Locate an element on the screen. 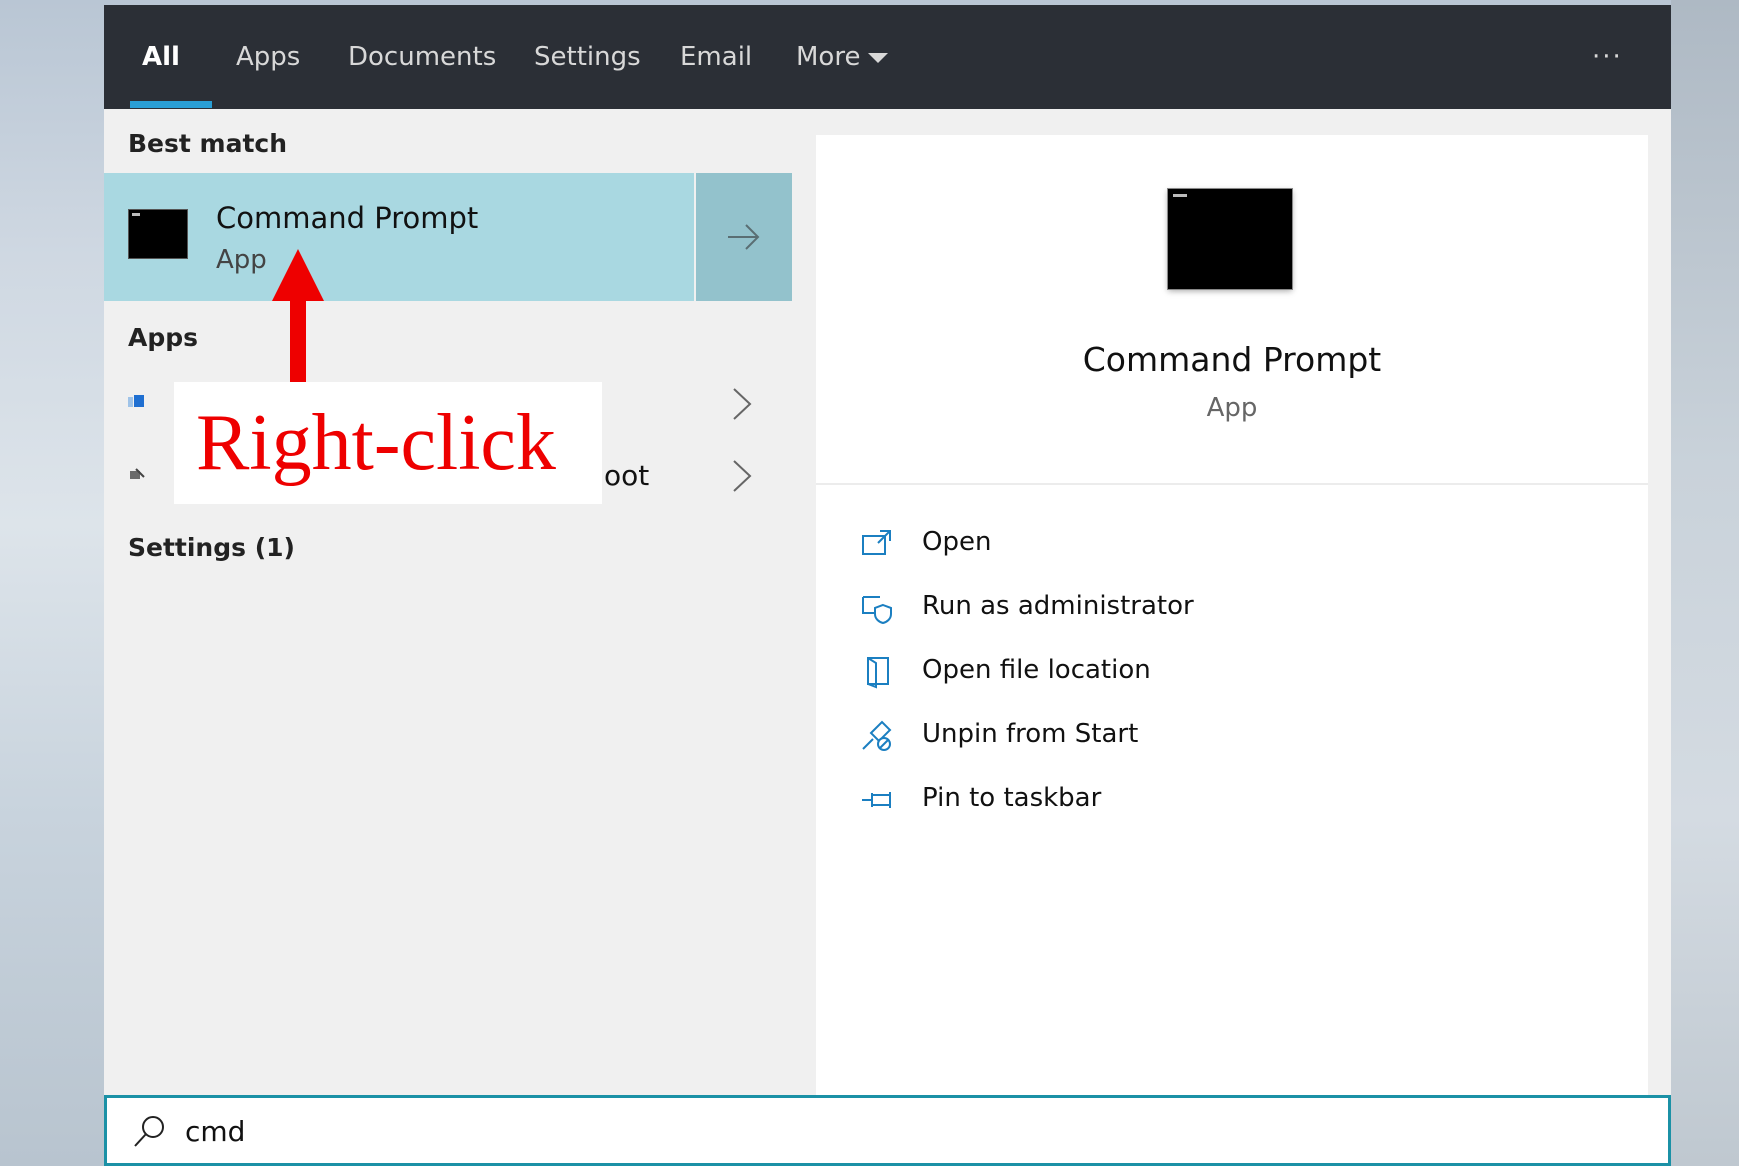  action-open-file-location: Open file location is located at coordinates (1210, 672).